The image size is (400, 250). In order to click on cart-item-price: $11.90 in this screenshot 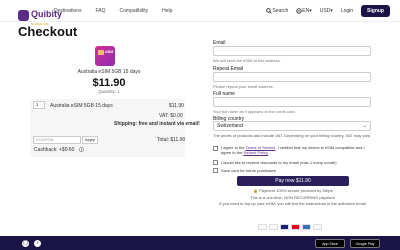, I will do `click(176, 106)`.